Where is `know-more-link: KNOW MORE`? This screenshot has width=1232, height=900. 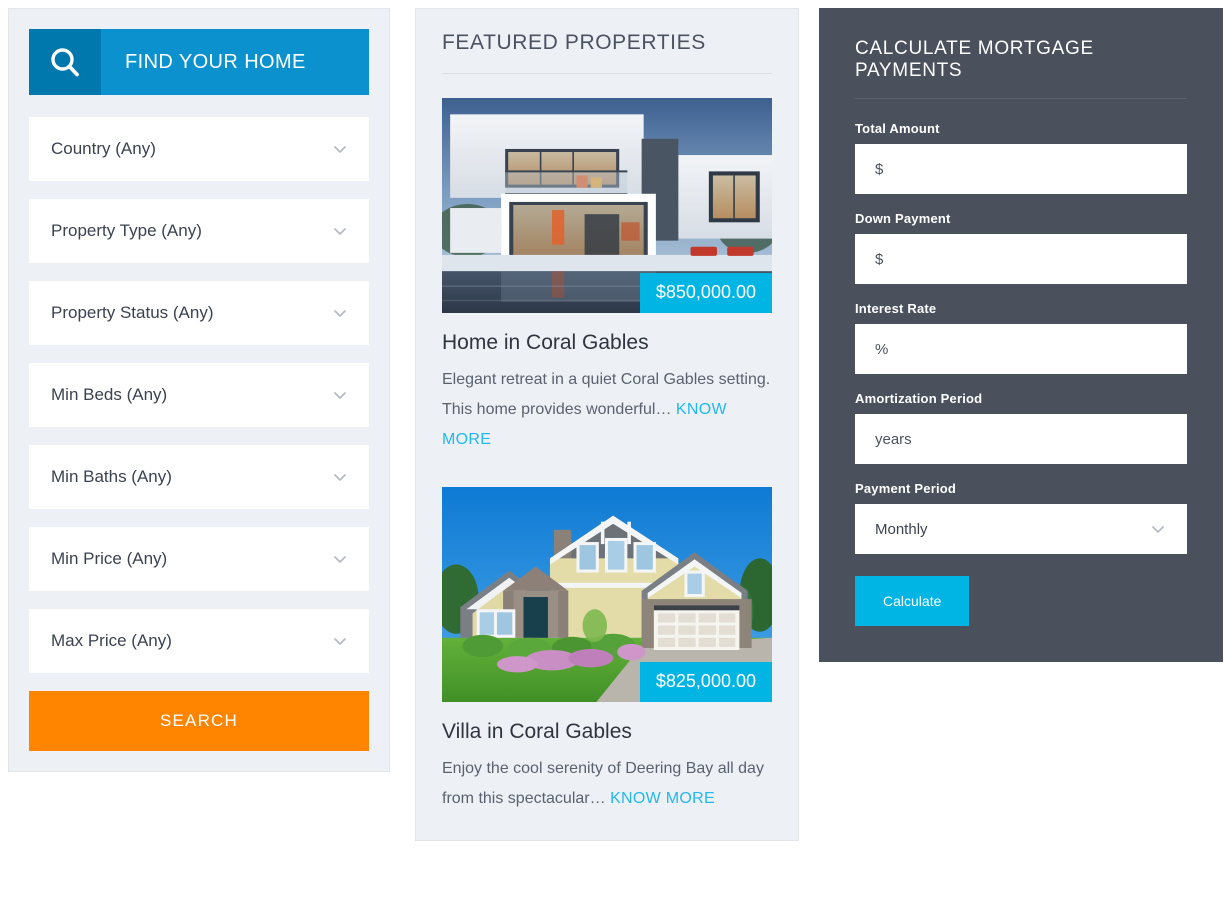 know-more-link: KNOW MORE is located at coordinates (662, 798).